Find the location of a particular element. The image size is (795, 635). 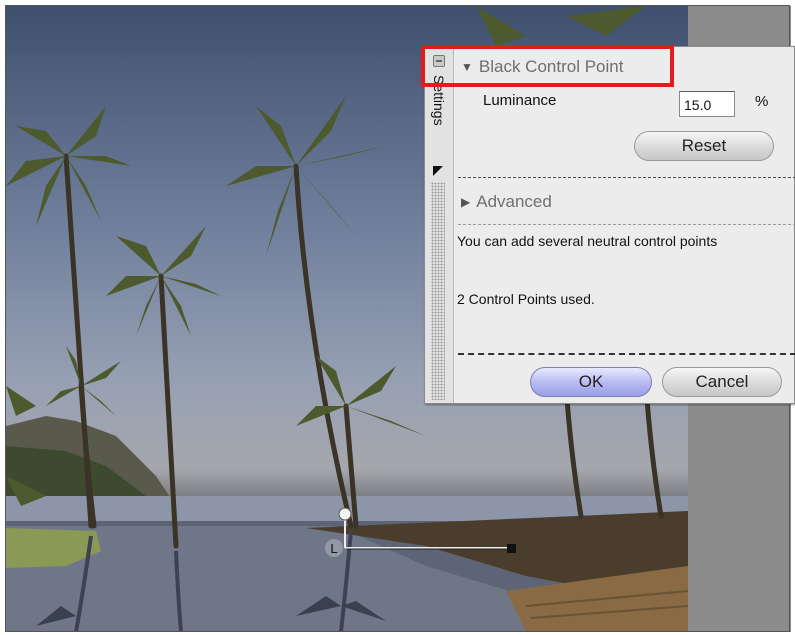

reset-button: Reset is located at coordinates (704, 146).